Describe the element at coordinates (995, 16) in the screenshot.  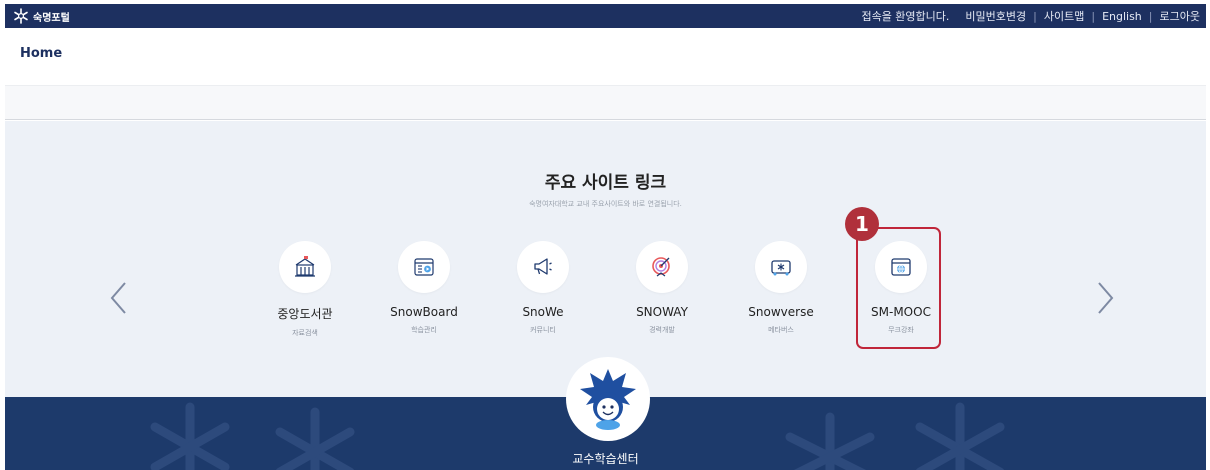
I see `change-password-link: 비밀번호변경` at that location.